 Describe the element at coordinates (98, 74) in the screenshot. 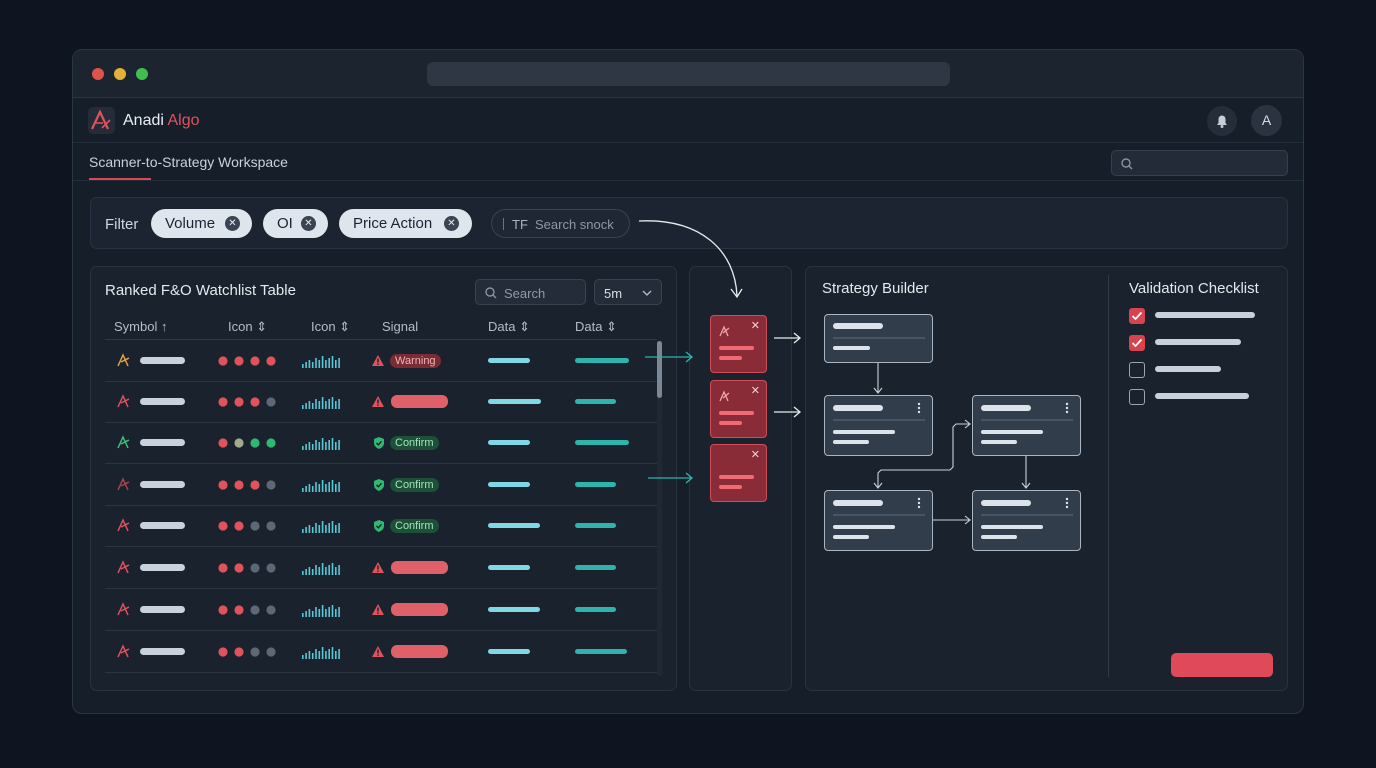

I see `close-window-button` at that location.